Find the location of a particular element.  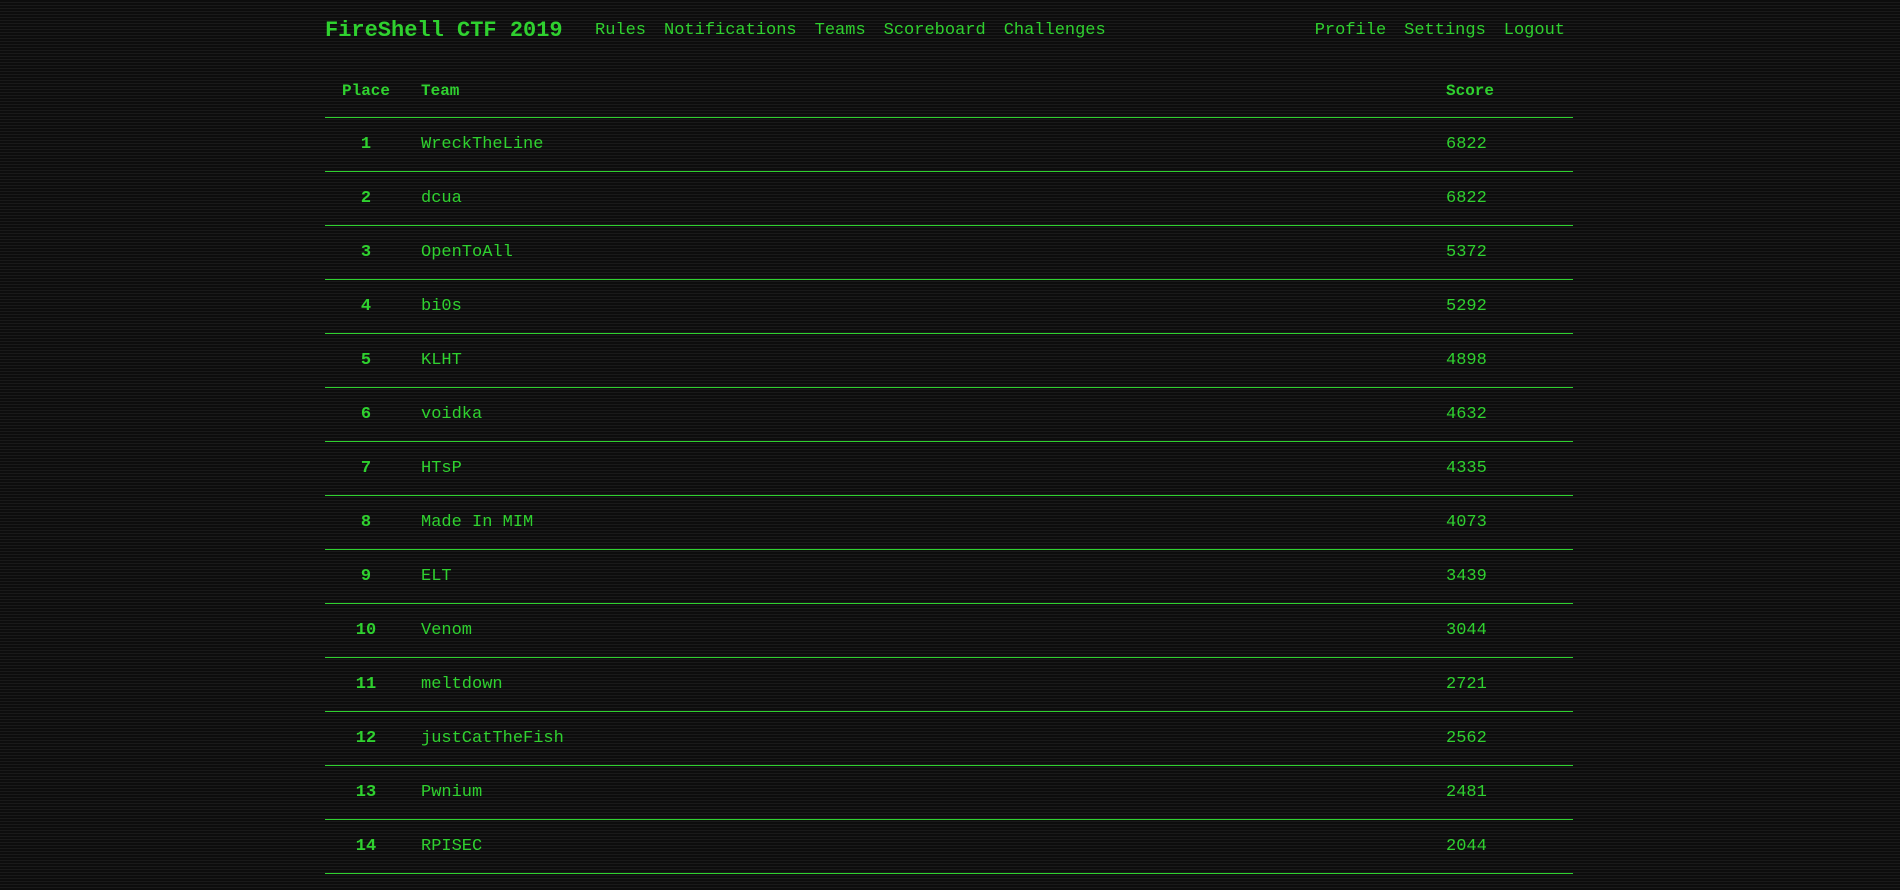

team-link: ELT is located at coordinates (436, 577).